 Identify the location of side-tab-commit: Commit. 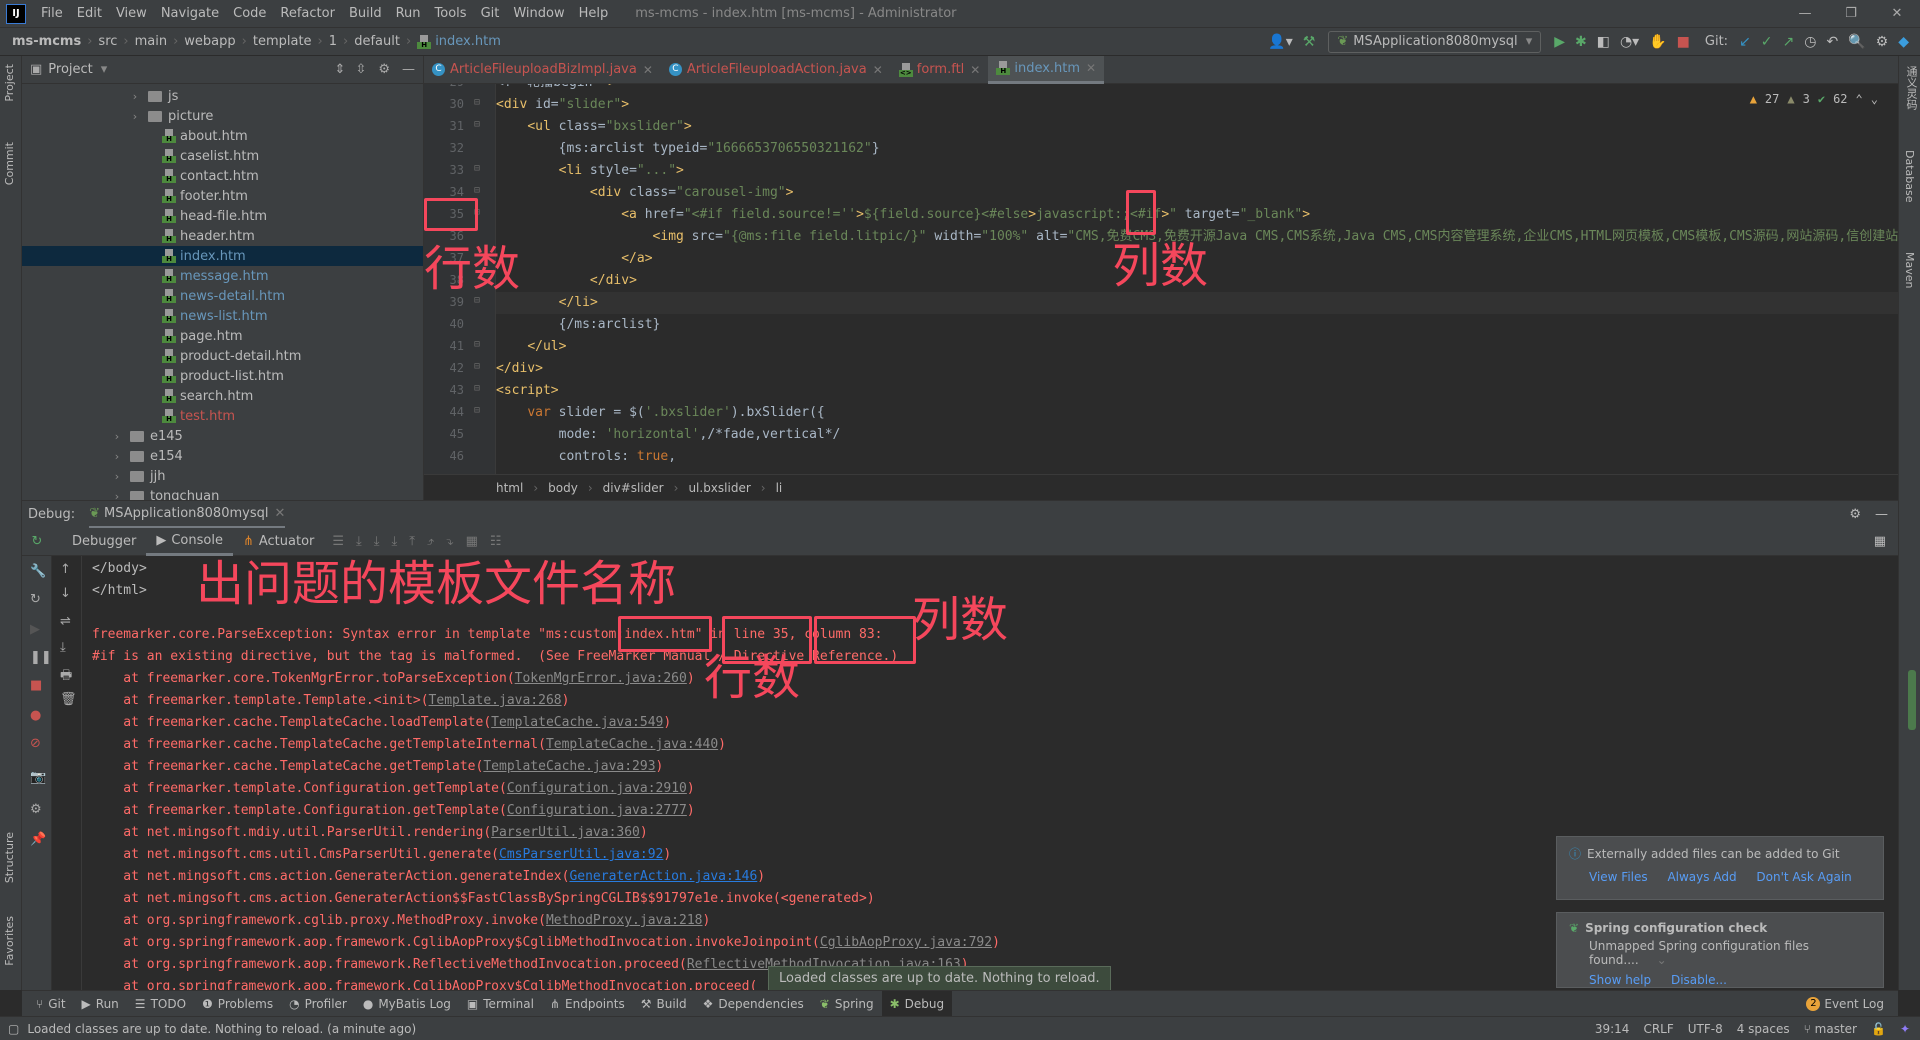
(9, 163).